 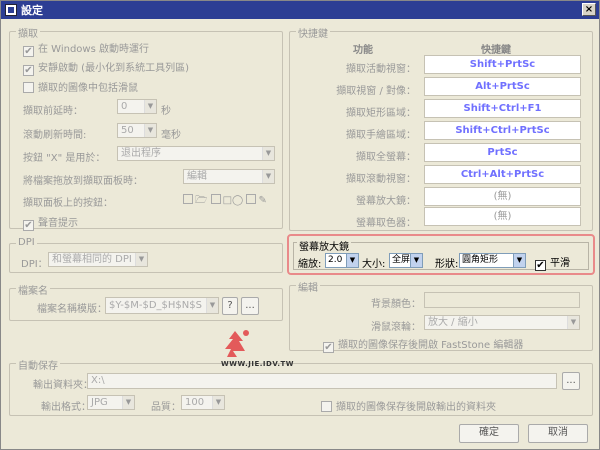 I want to click on filename-value: $Y-$M-$D_$H$N$S, so click(x=155, y=305).